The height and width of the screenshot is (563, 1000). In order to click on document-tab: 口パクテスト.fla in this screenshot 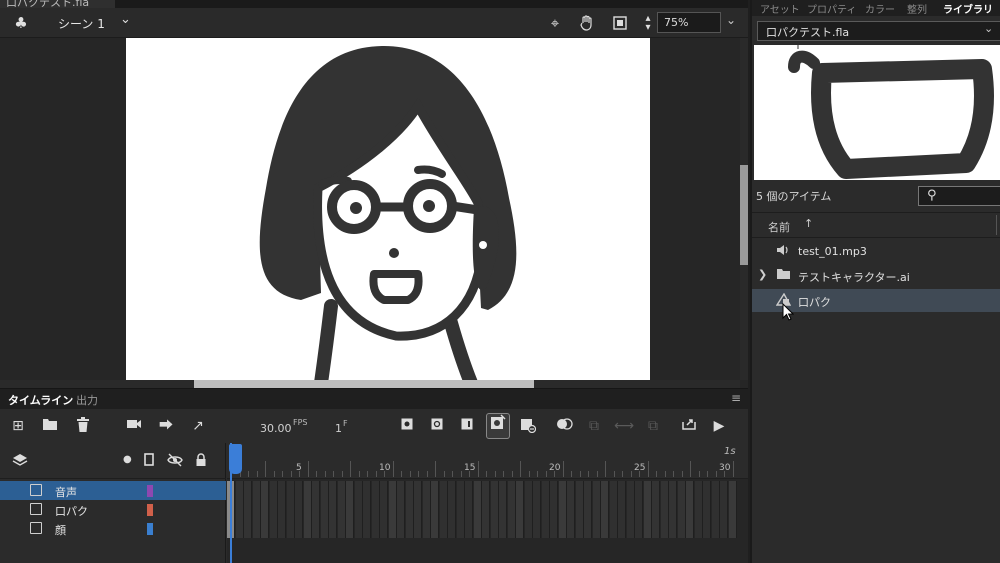, I will do `click(57, 4)`.